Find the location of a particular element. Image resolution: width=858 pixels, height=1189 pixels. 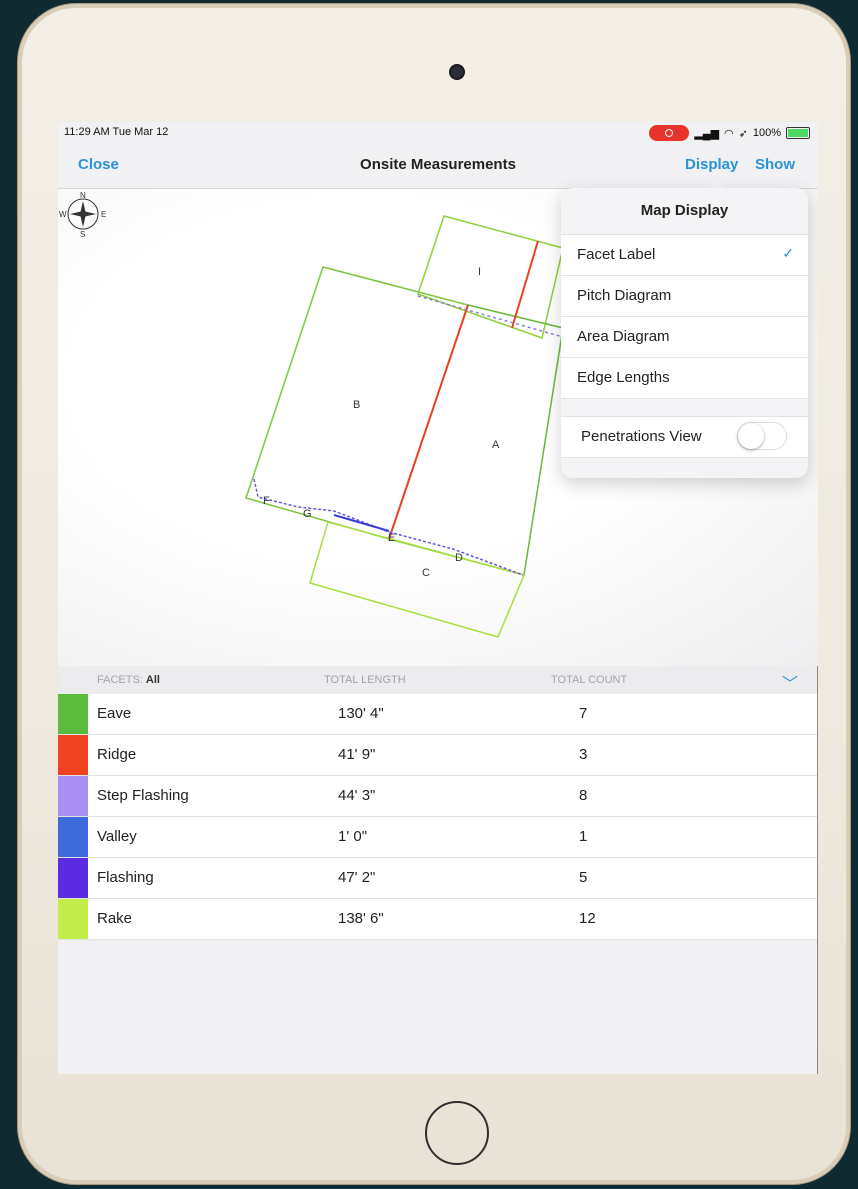

compass-east: E is located at coordinates (103, 214).